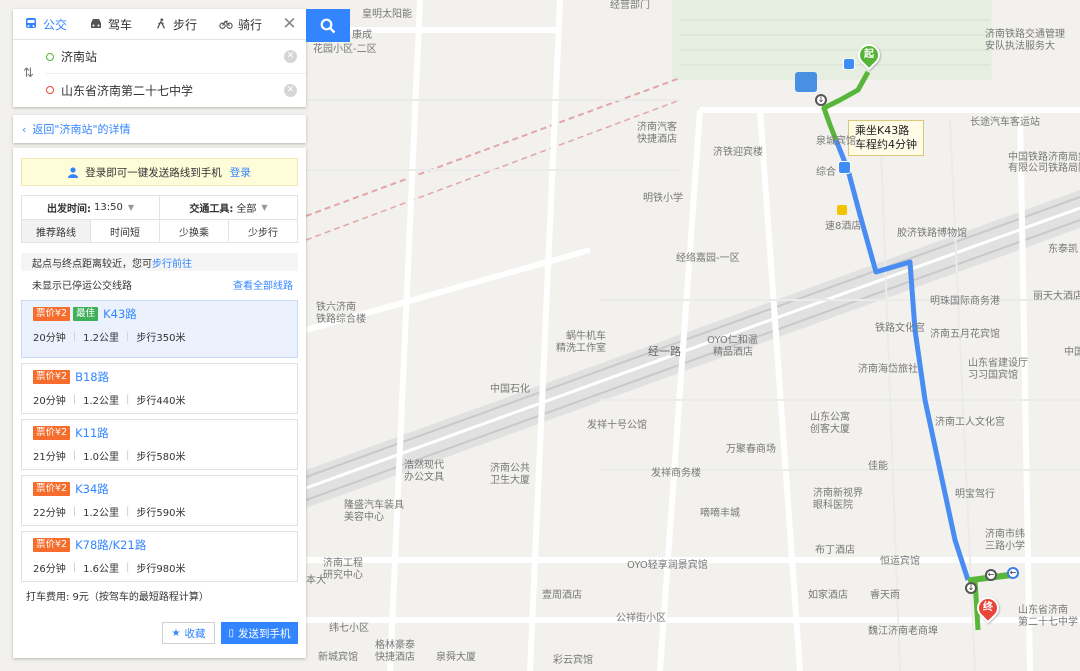 Image resolution: width=1080 pixels, height=671 pixels. Describe the element at coordinates (73, 172) in the screenshot. I see `user-icon` at that location.